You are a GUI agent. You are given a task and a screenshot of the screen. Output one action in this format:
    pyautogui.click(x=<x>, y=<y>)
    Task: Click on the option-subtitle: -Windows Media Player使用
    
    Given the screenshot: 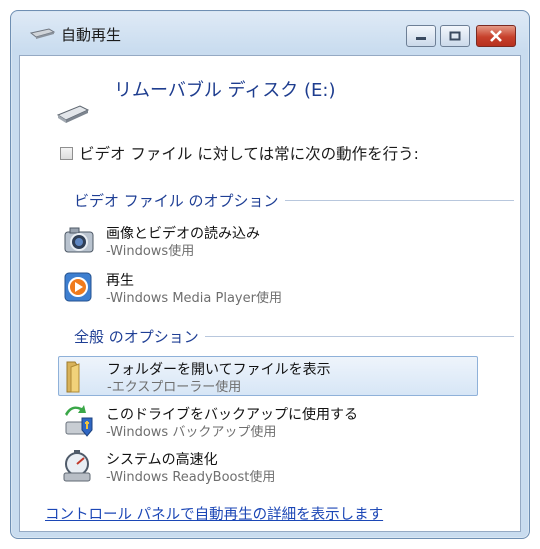 What is the action you would take?
    pyautogui.click(x=194, y=298)
    